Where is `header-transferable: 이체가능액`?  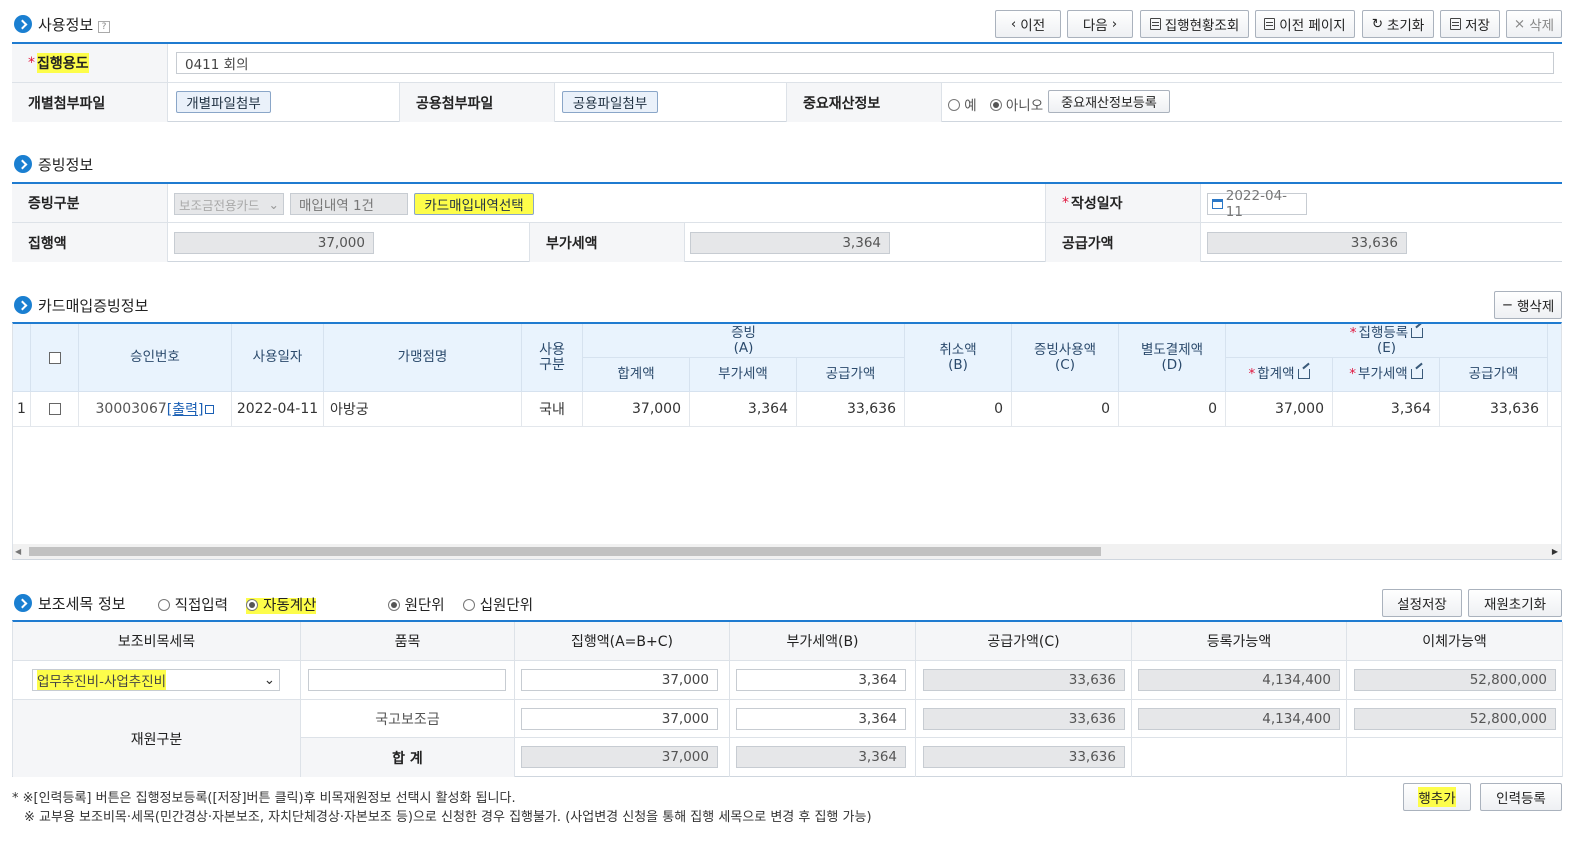 header-transferable: 이체가능액 is located at coordinates (1455, 641).